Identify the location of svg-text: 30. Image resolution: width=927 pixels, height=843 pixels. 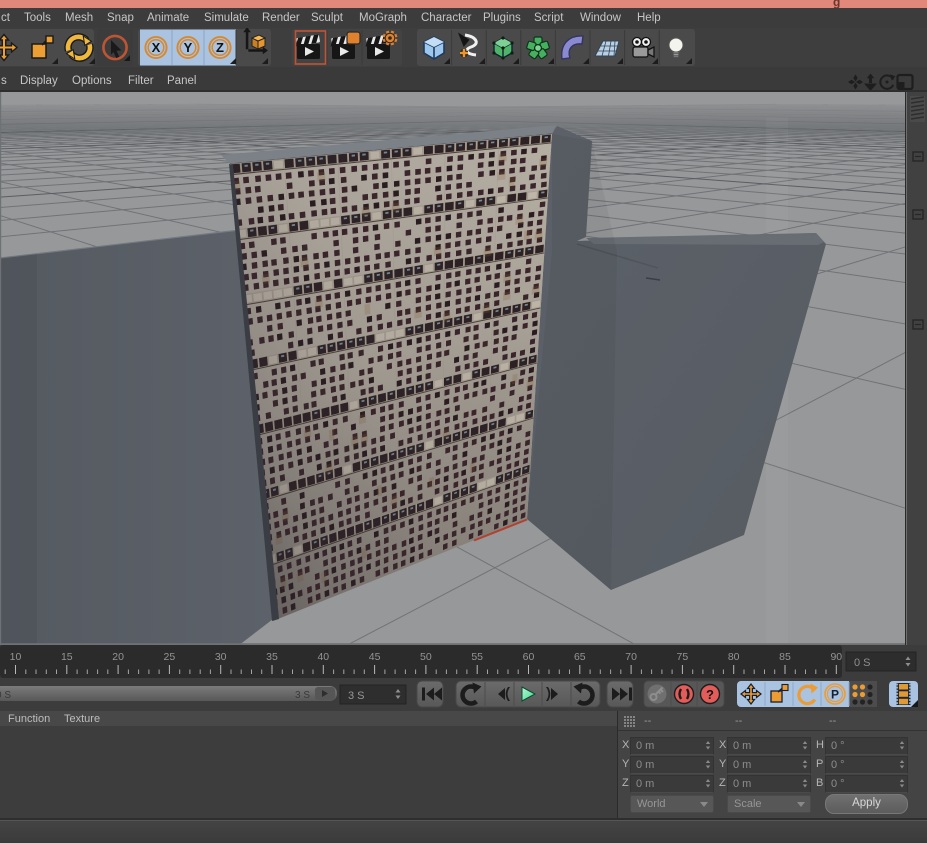
(221, 657).